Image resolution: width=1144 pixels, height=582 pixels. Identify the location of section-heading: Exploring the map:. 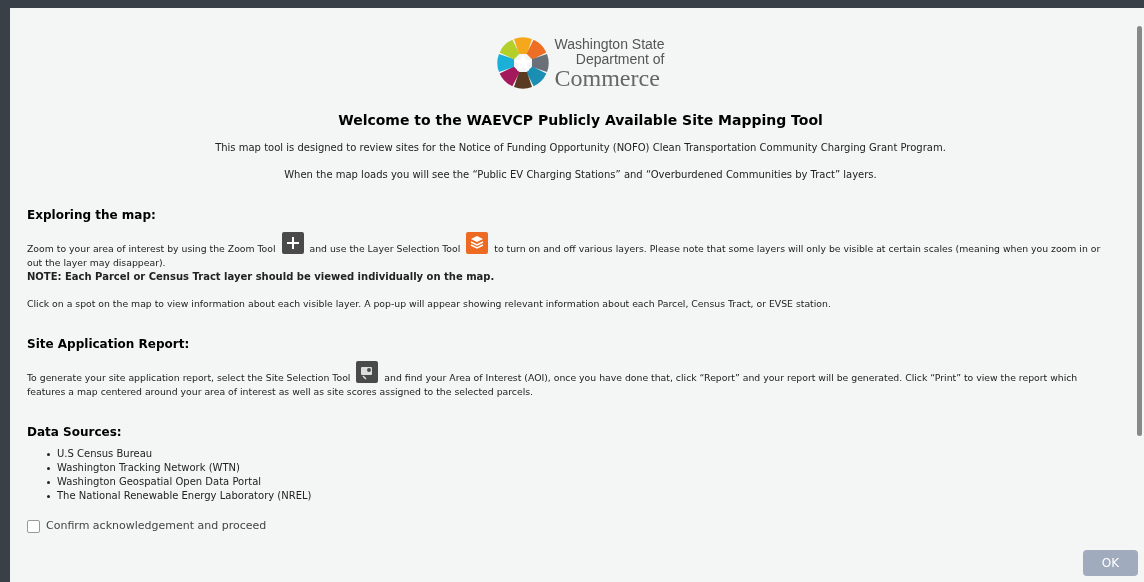
(92, 215).